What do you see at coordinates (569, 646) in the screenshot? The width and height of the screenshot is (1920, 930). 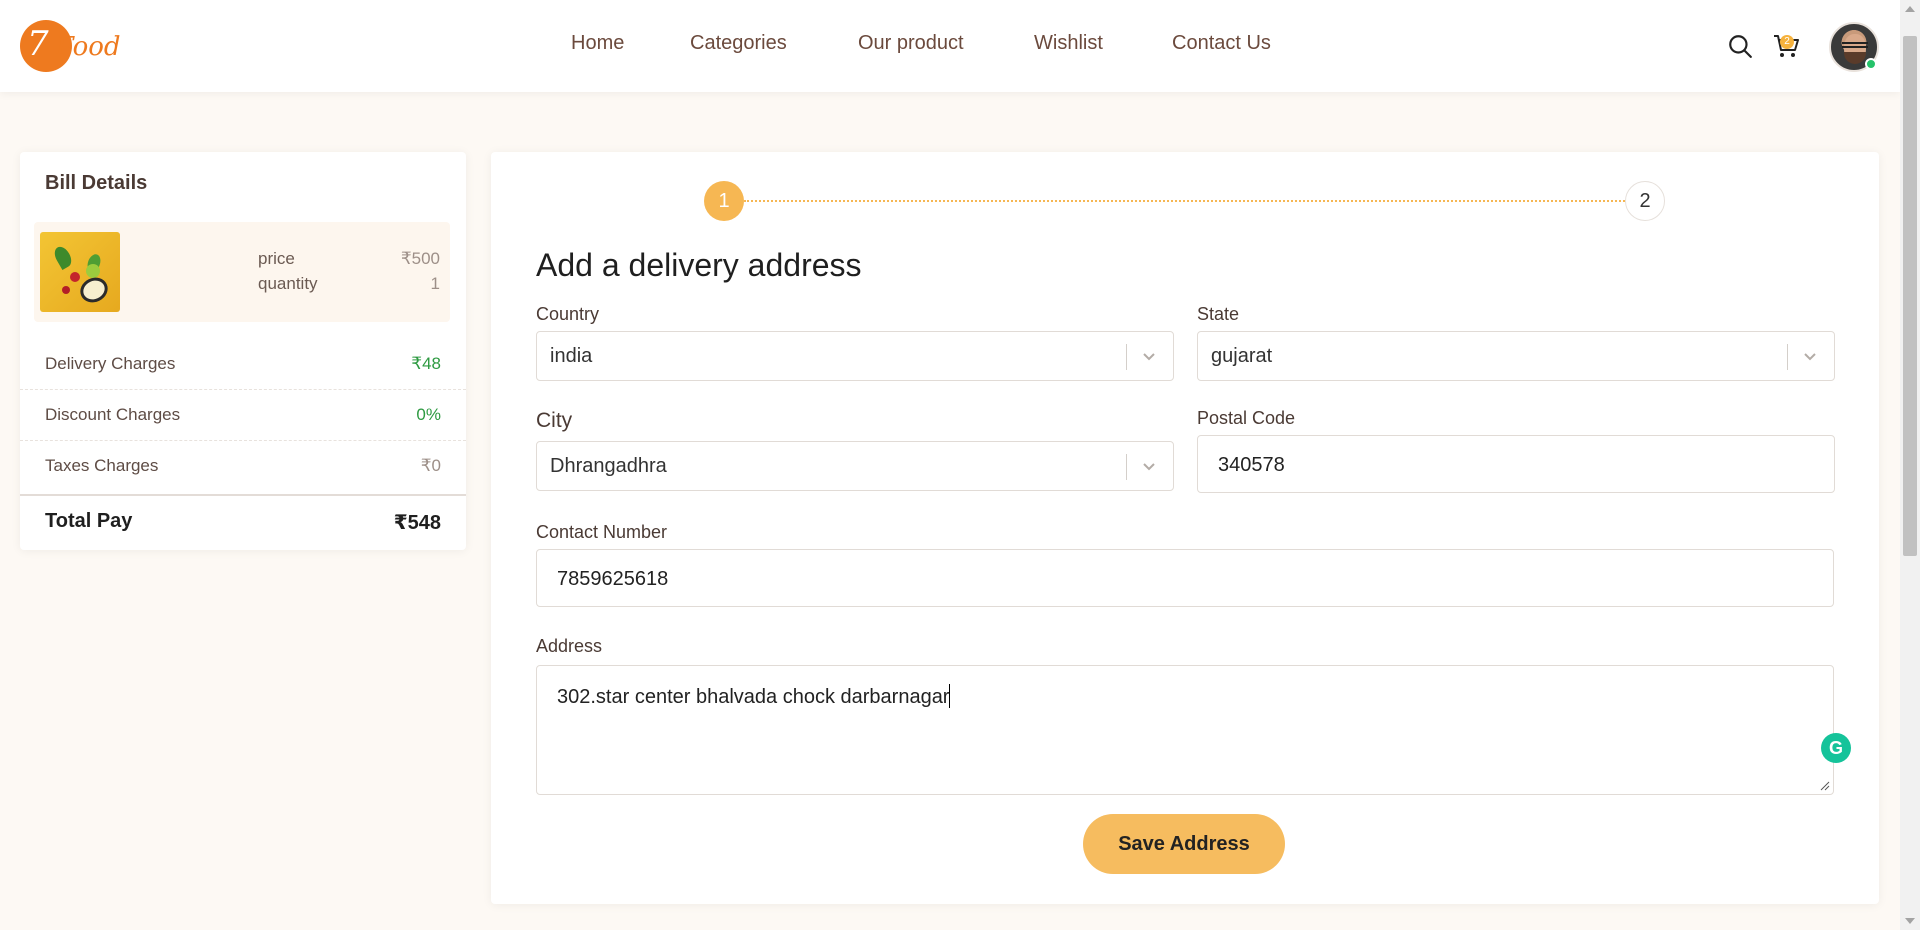 I see `address-label: Address` at bounding box center [569, 646].